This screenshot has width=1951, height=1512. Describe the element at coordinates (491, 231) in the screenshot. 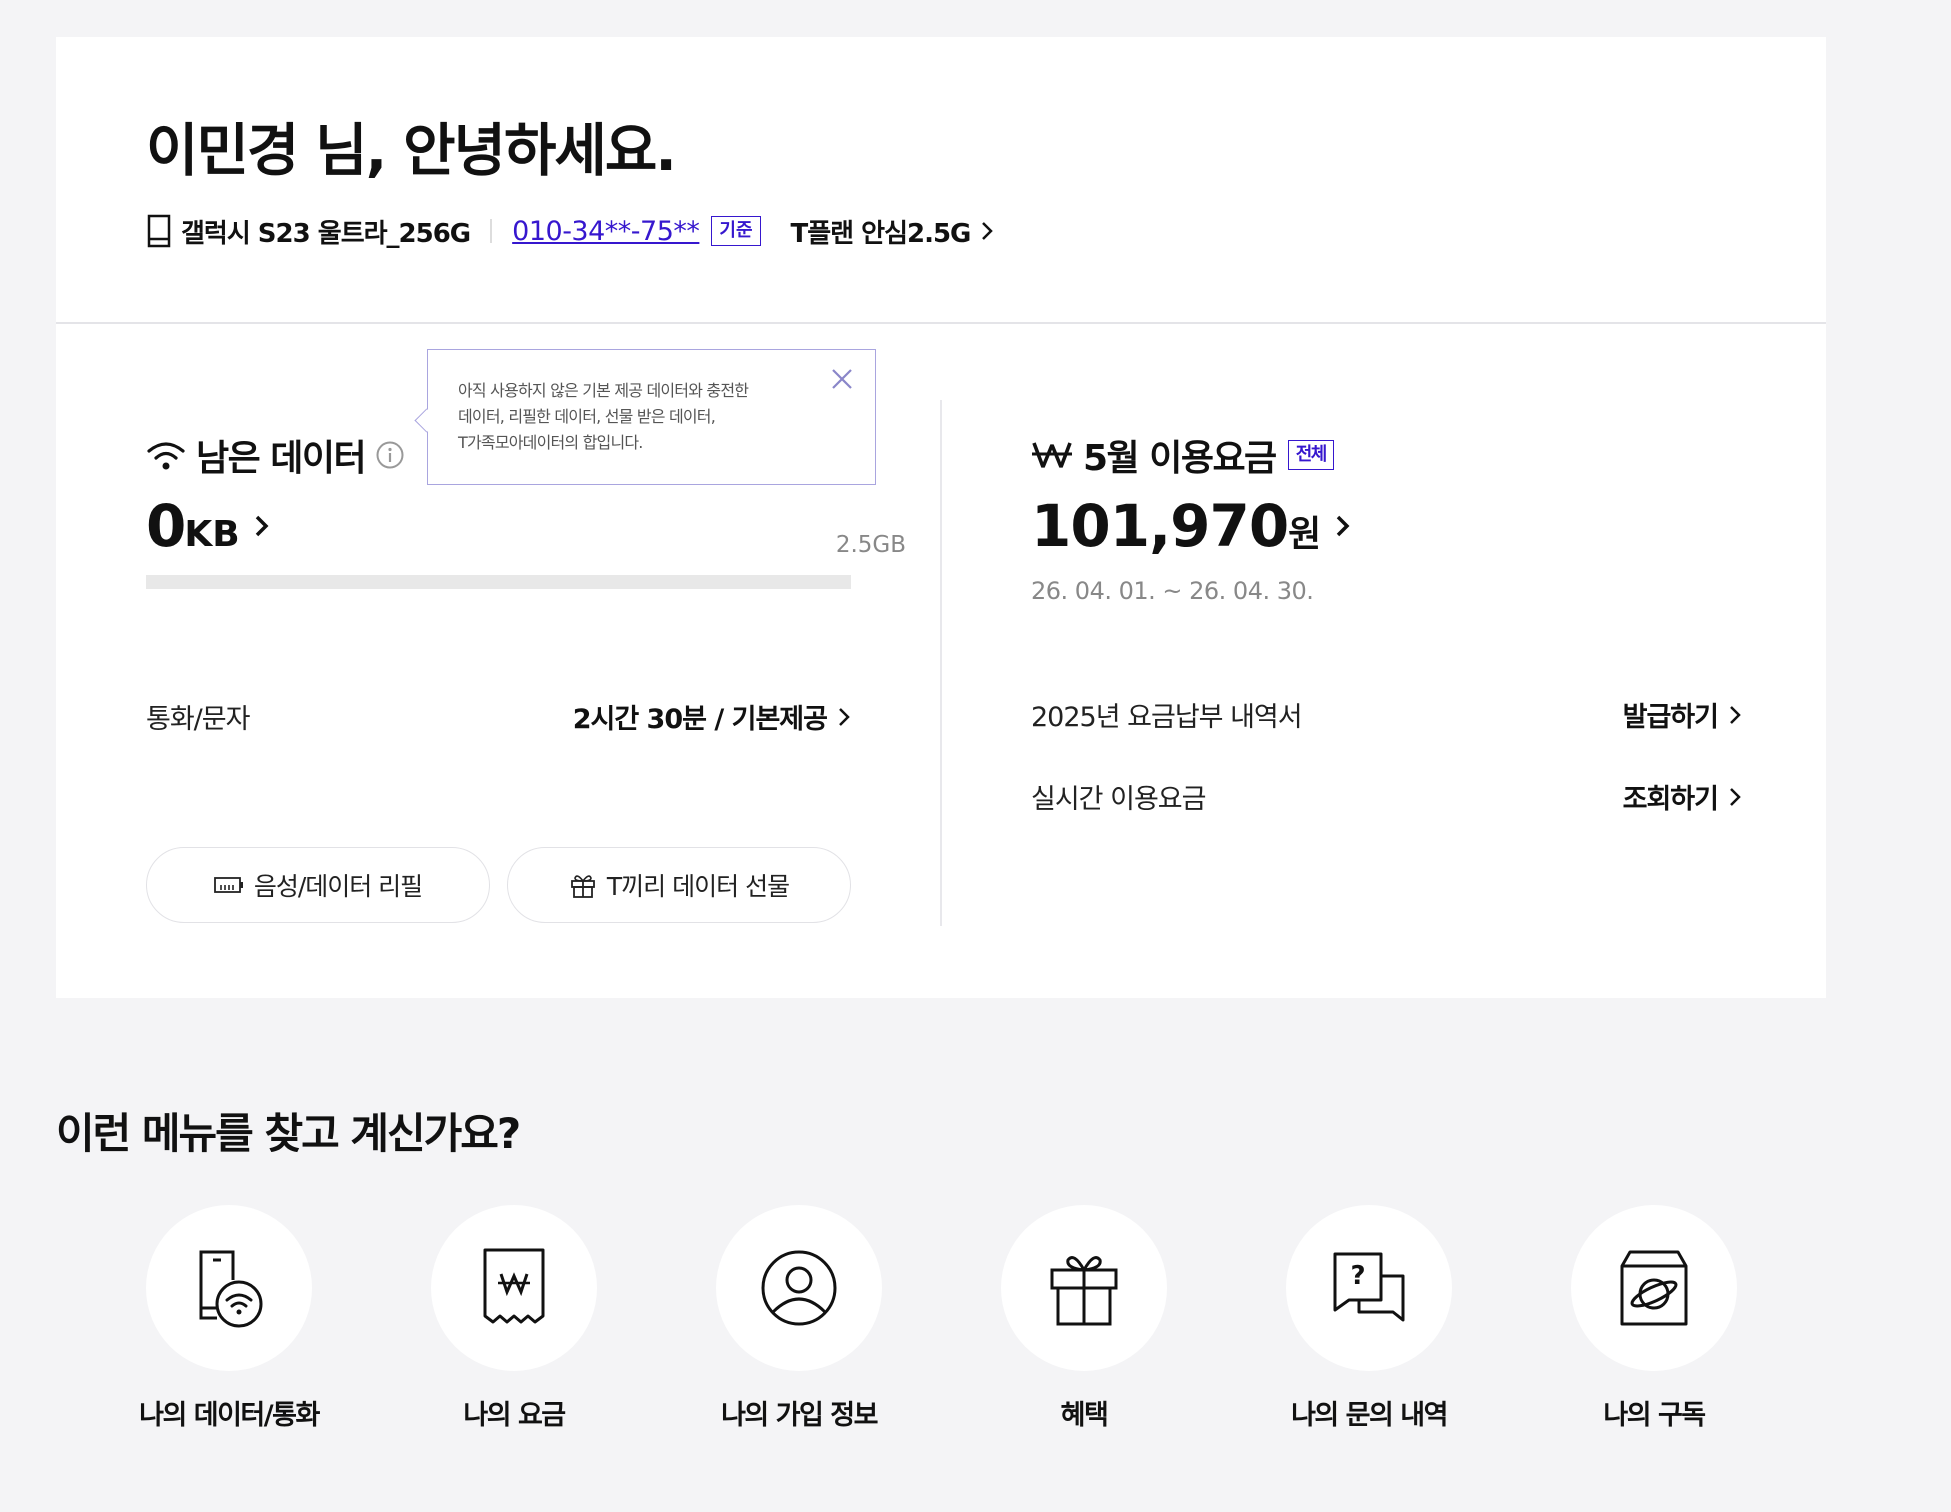

I see `info-separator` at that location.